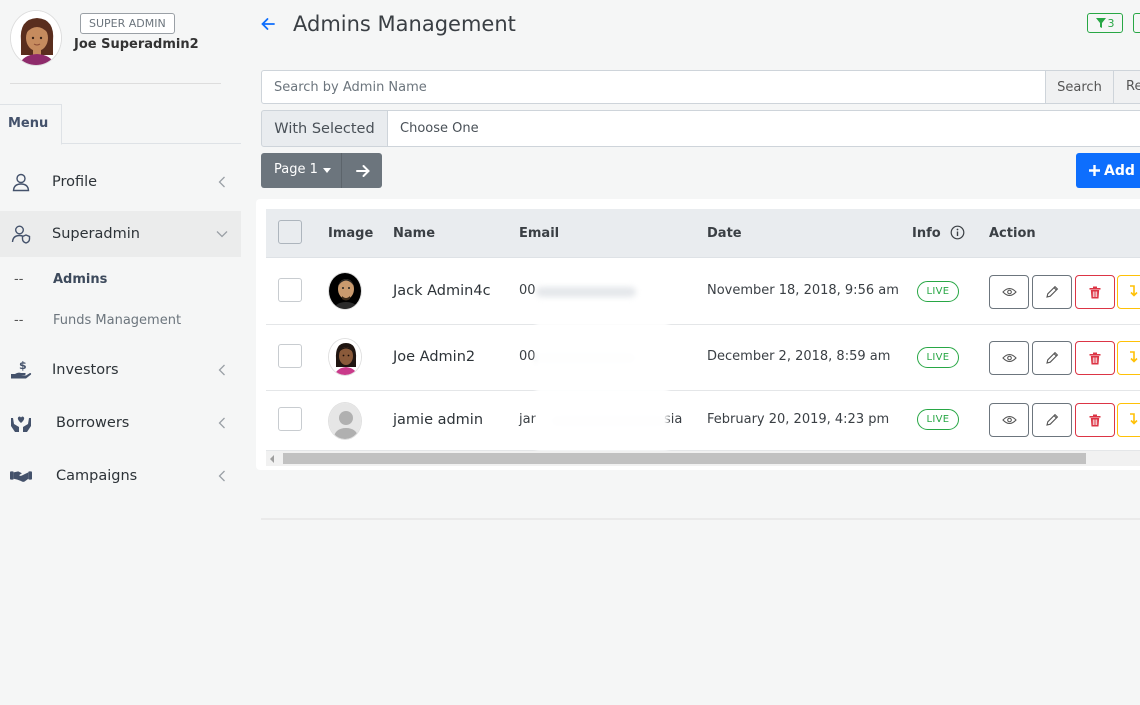 The width and height of the screenshot is (1140, 705). What do you see at coordinates (1100, 23) in the screenshot?
I see `filter-icon` at bounding box center [1100, 23].